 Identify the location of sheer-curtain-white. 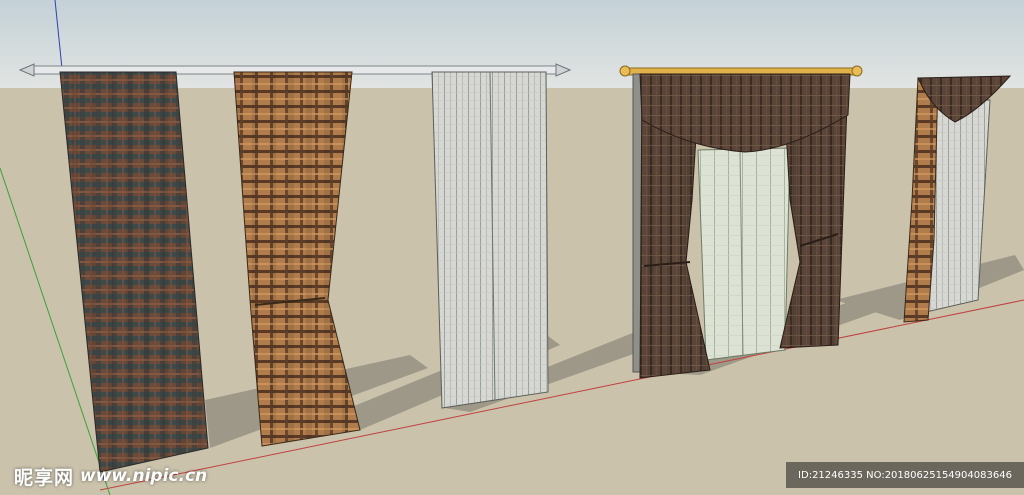
(490, 240).